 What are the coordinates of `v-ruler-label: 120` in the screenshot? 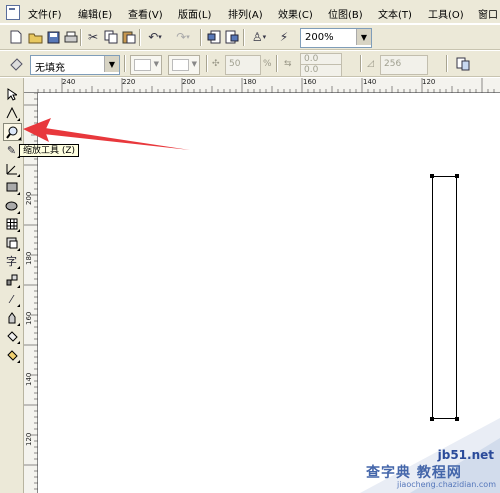 It's located at (29, 439).